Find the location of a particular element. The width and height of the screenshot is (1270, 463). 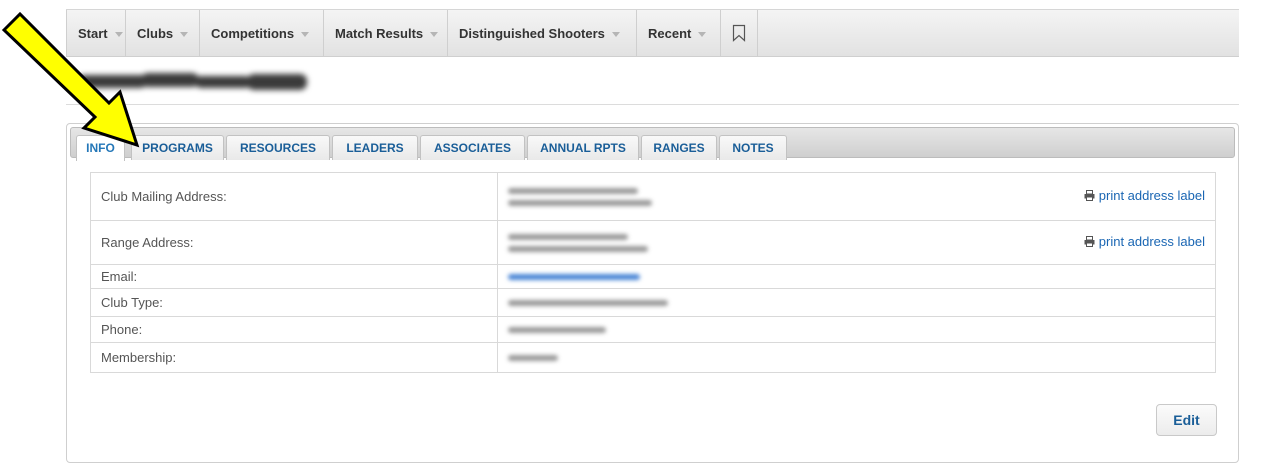

nav-distinguished-shooters: Distinguished Shooters is located at coordinates (542, 33).